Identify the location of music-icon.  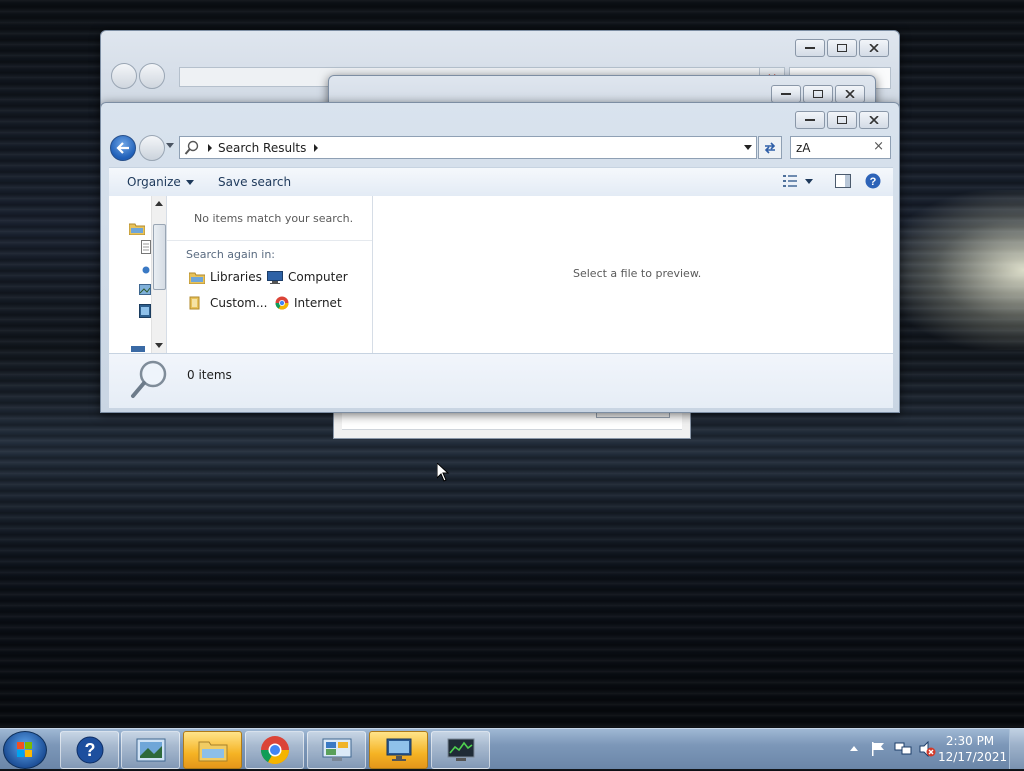
(146, 270).